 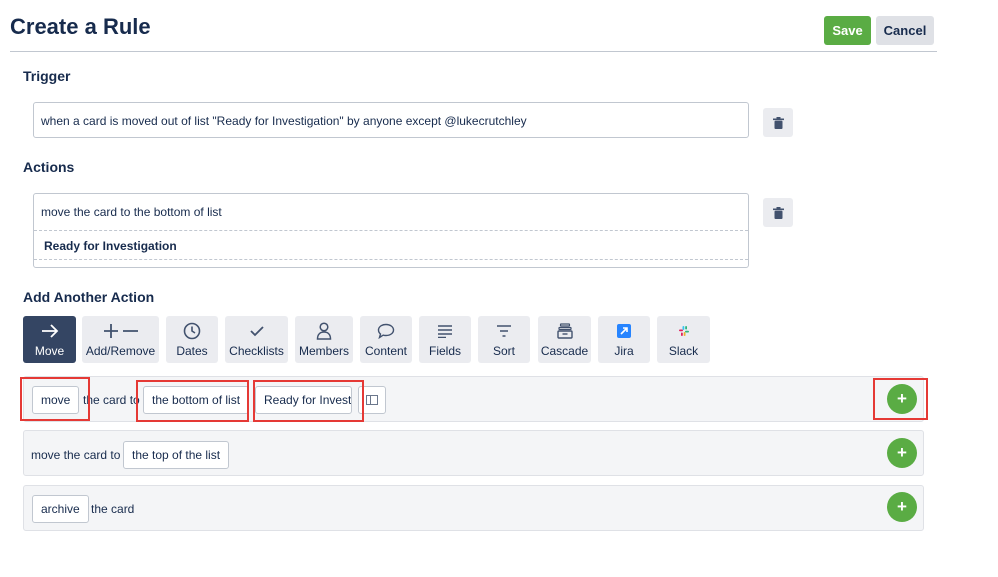 What do you see at coordinates (131, 212) in the screenshot?
I see `action-text: move the card to the bottom of list` at bounding box center [131, 212].